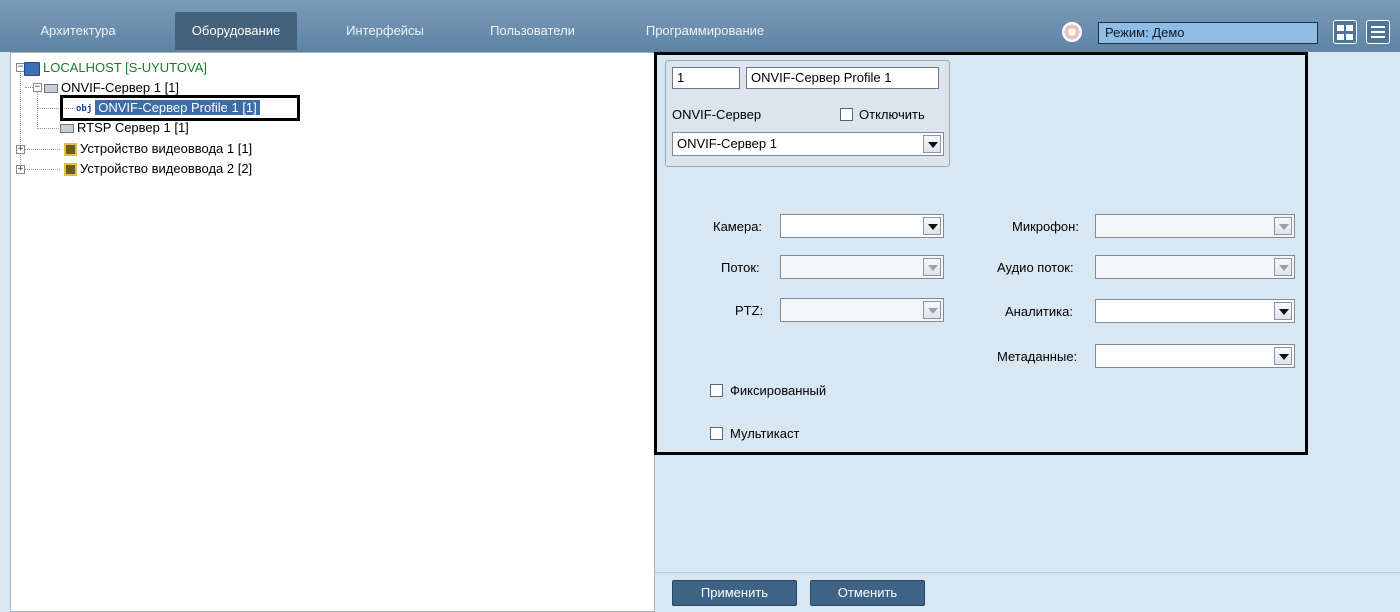  What do you see at coordinates (124, 128) in the screenshot?
I see `tree-node-rtsp-server: RTSP Сервер 1 [1]` at bounding box center [124, 128].